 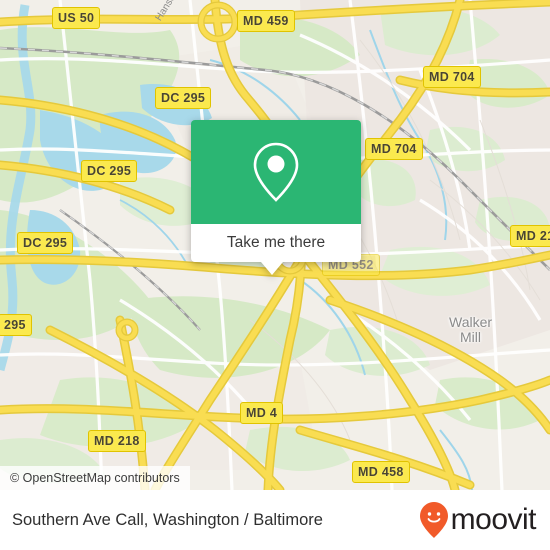 What do you see at coordinates (266, 21) in the screenshot?
I see `road-shield: MD 459` at bounding box center [266, 21].